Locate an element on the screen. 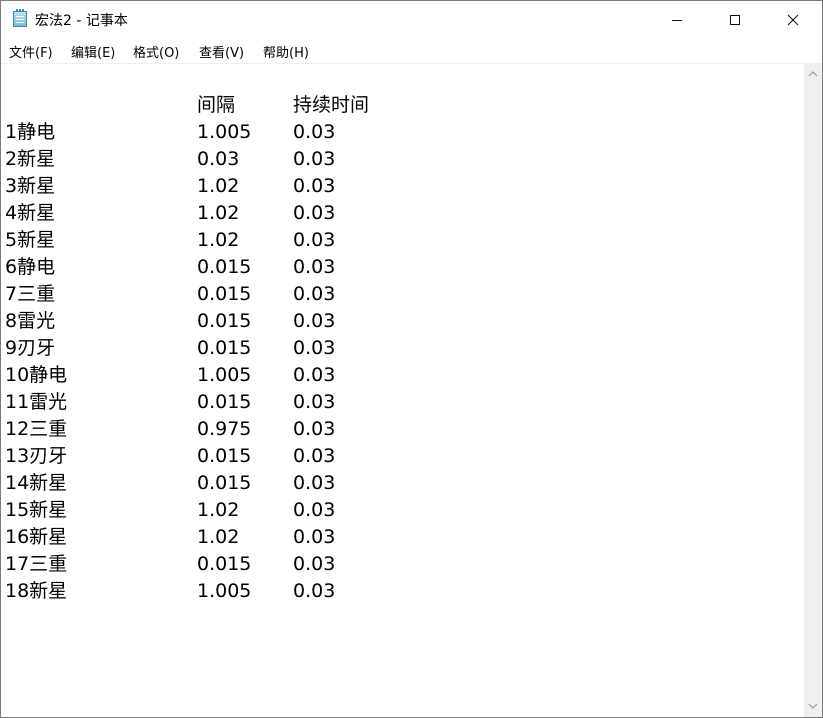 The image size is (823, 718). row-name: 1静电 is located at coordinates (30, 132).